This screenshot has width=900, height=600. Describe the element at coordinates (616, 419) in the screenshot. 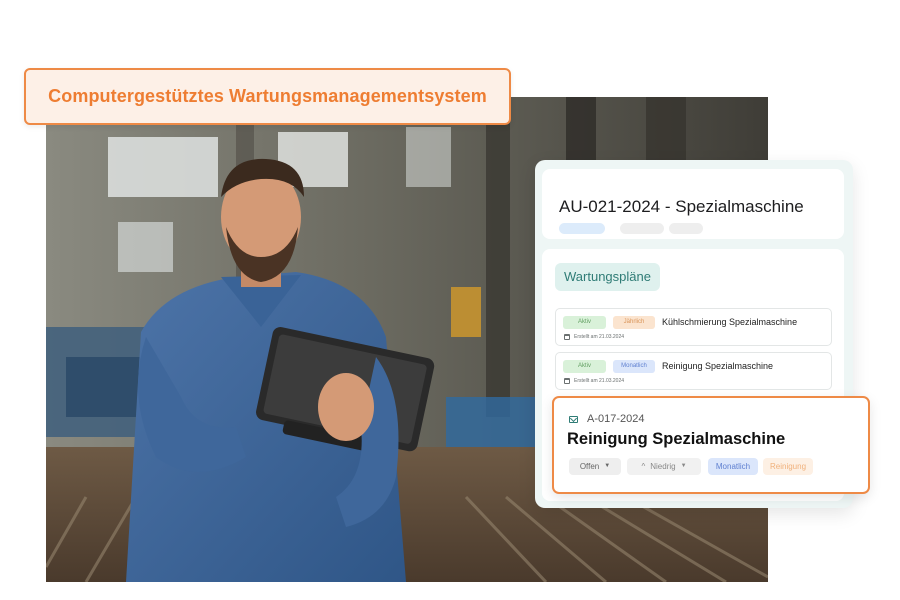

I see `work-order-id: A-017-2024` at that location.